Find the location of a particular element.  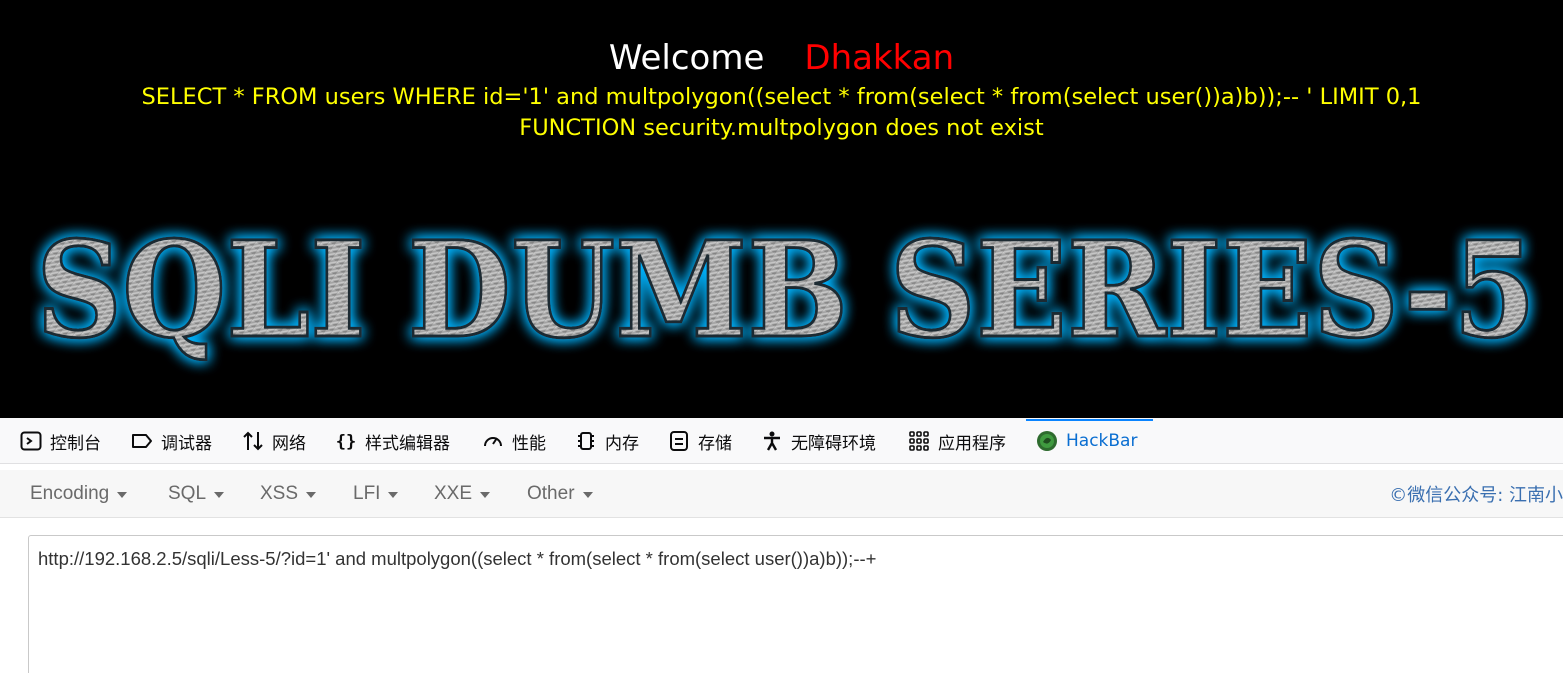

network-icon is located at coordinates (253, 441).